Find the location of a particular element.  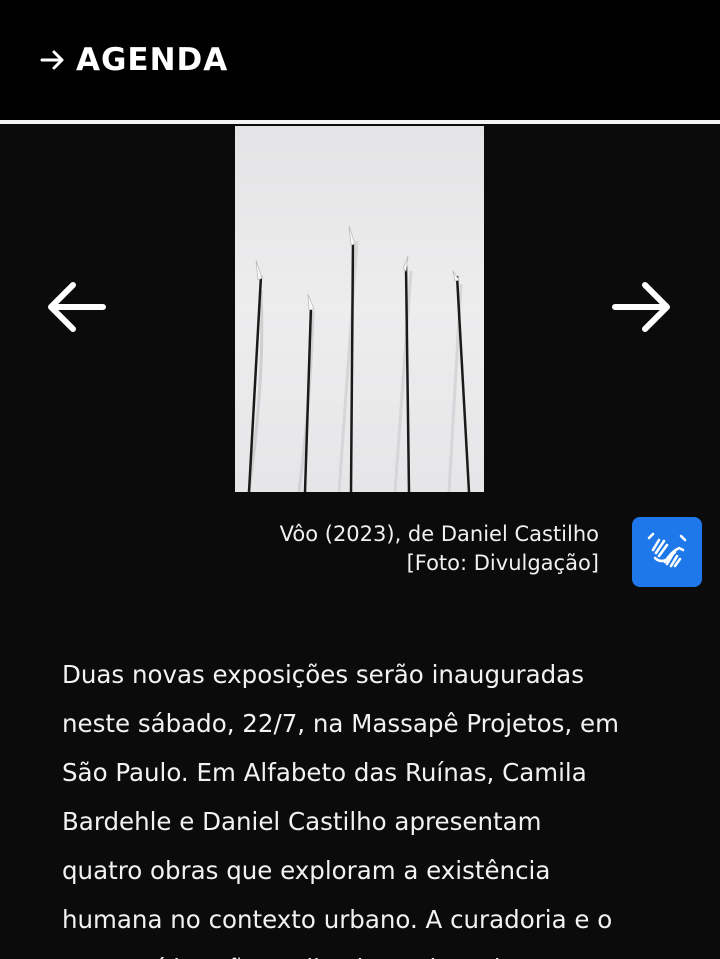

sign-language-button is located at coordinates (667, 552).